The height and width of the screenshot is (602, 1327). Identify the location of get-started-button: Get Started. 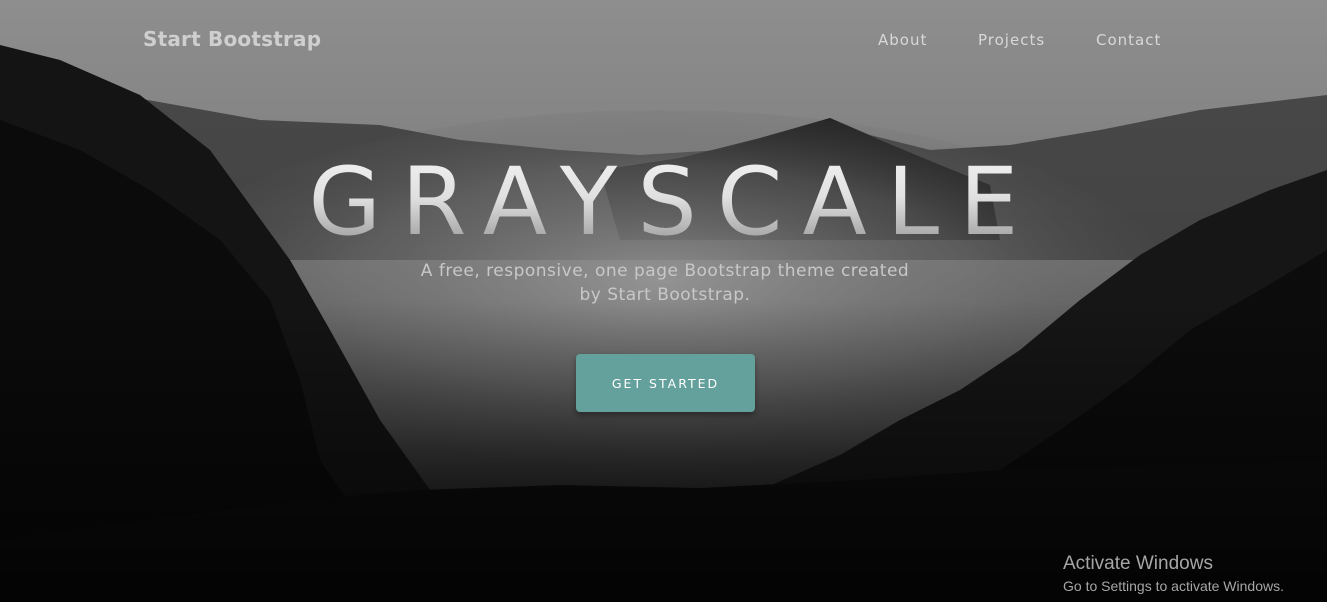
(665, 383).